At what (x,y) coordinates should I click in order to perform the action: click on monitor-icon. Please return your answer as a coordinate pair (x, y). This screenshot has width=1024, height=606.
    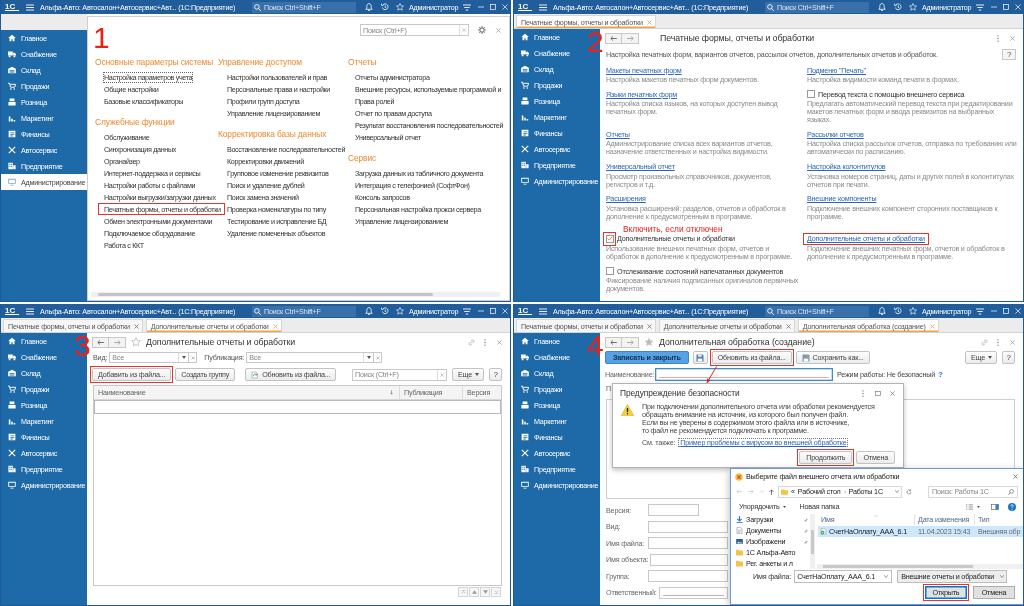
    Looking at the image, I should click on (525, 181).